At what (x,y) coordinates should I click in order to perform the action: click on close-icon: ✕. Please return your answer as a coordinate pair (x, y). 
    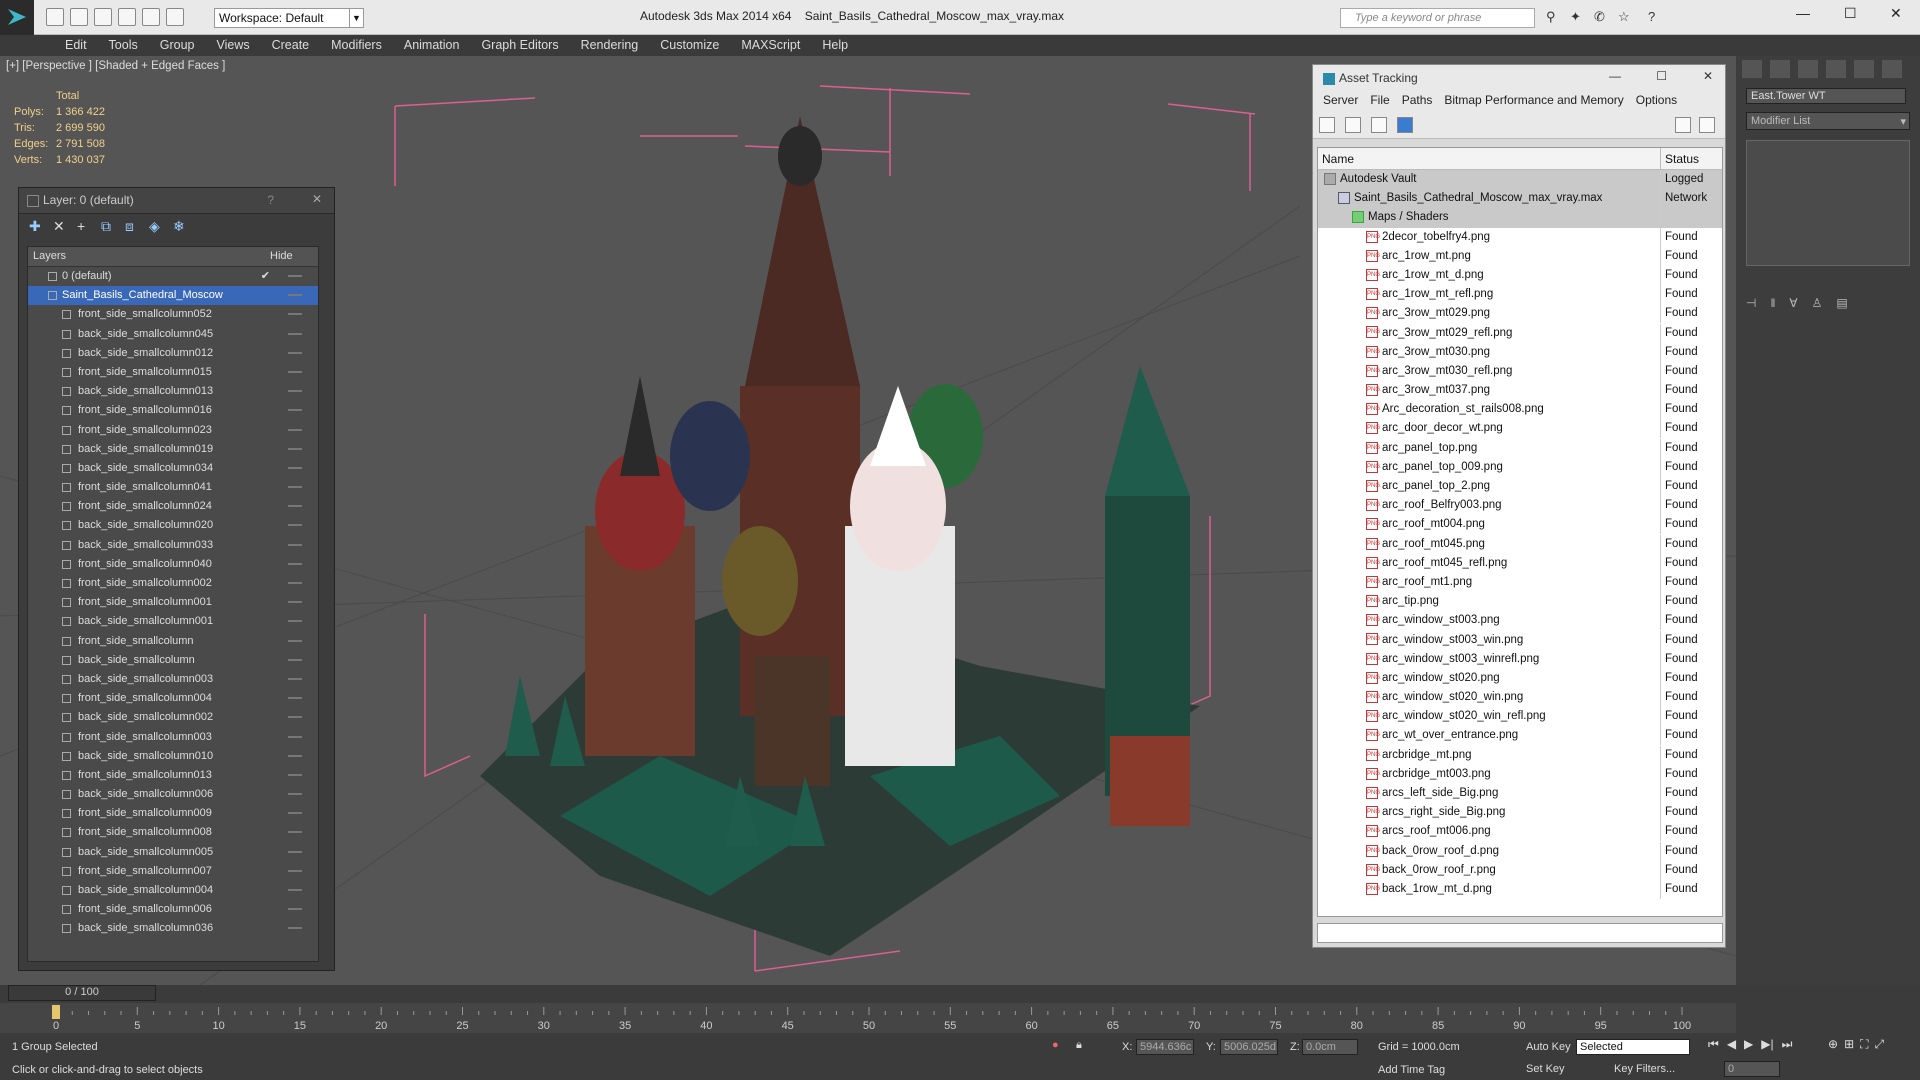
    Looking at the image, I should click on (317, 199).